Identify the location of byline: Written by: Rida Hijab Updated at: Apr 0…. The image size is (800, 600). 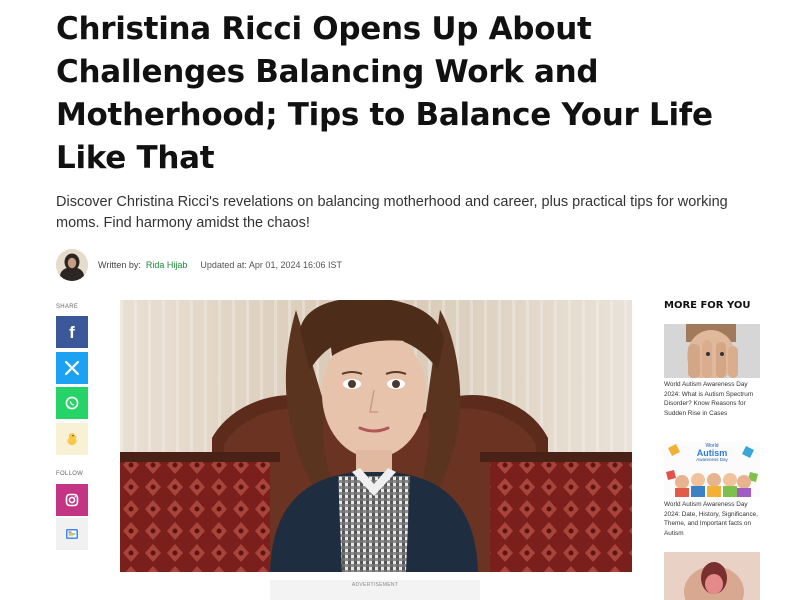
(199, 265).